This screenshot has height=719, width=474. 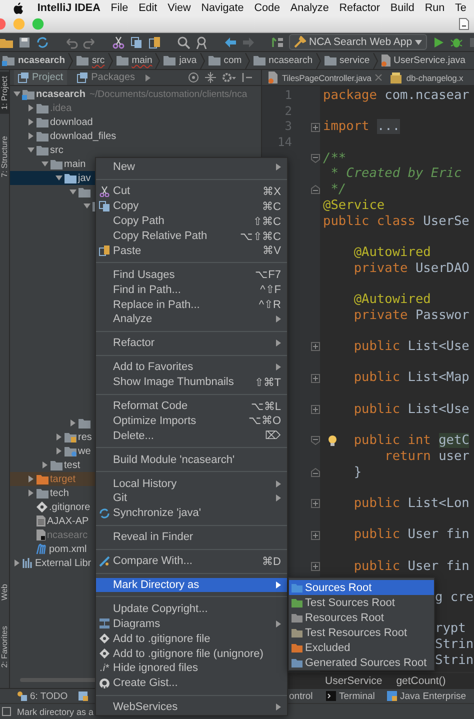 What do you see at coordinates (104, 668) in the screenshot?
I see `ignored-files-icon: .i*` at bounding box center [104, 668].